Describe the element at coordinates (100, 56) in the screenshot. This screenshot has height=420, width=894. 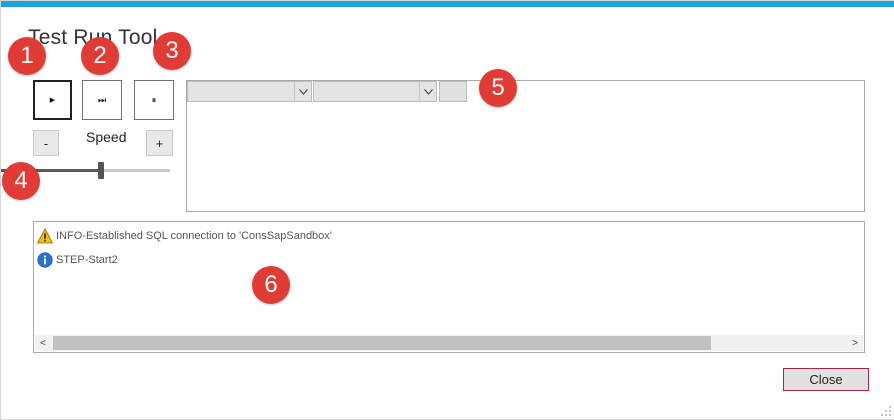
I see `annotation-badge-2: 2` at that location.